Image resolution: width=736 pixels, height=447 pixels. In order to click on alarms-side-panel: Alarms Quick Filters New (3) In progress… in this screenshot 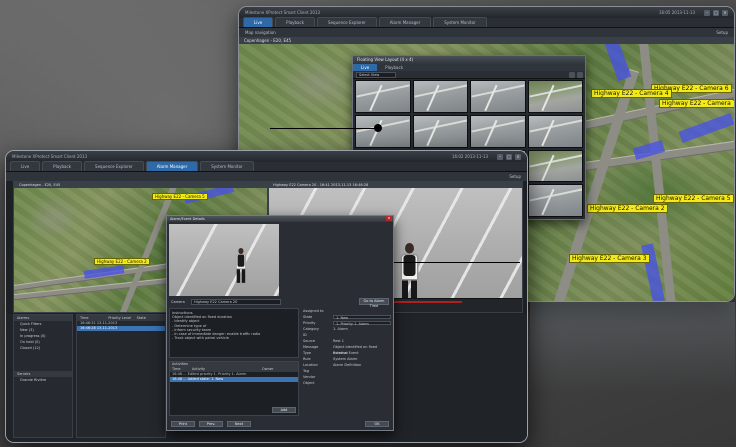, I will do `click(43, 376)`.